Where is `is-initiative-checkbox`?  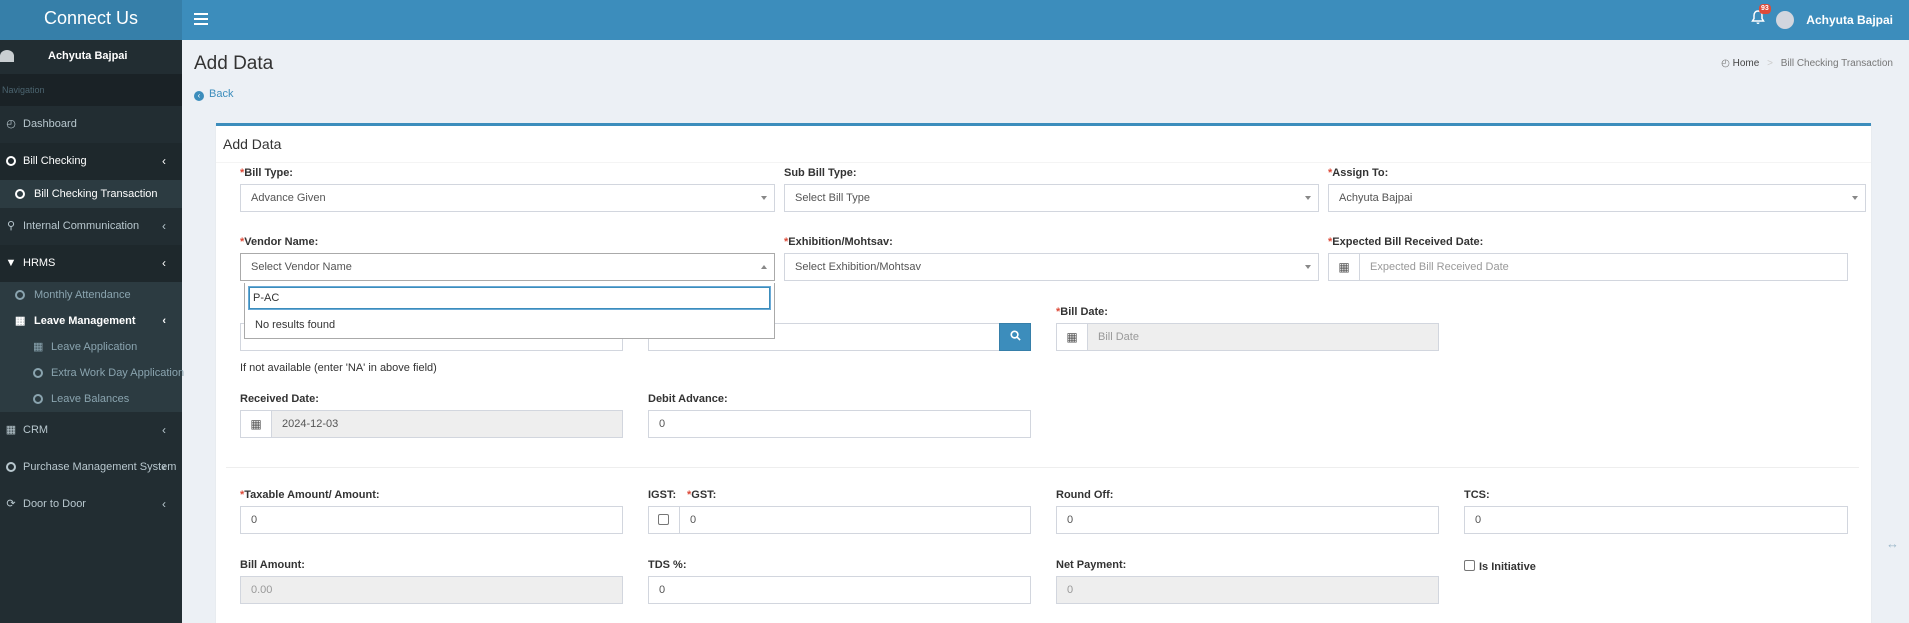
is-initiative-checkbox is located at coordinates (1469, 565).